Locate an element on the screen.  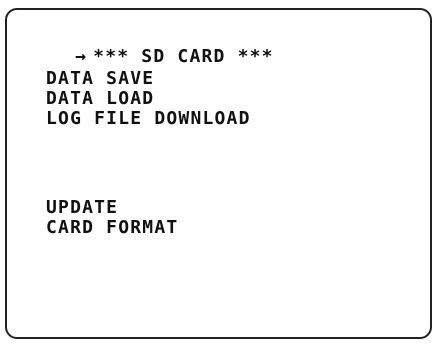
menu-item-data-save: DATA SAVE is located at coordinates (100, 79).